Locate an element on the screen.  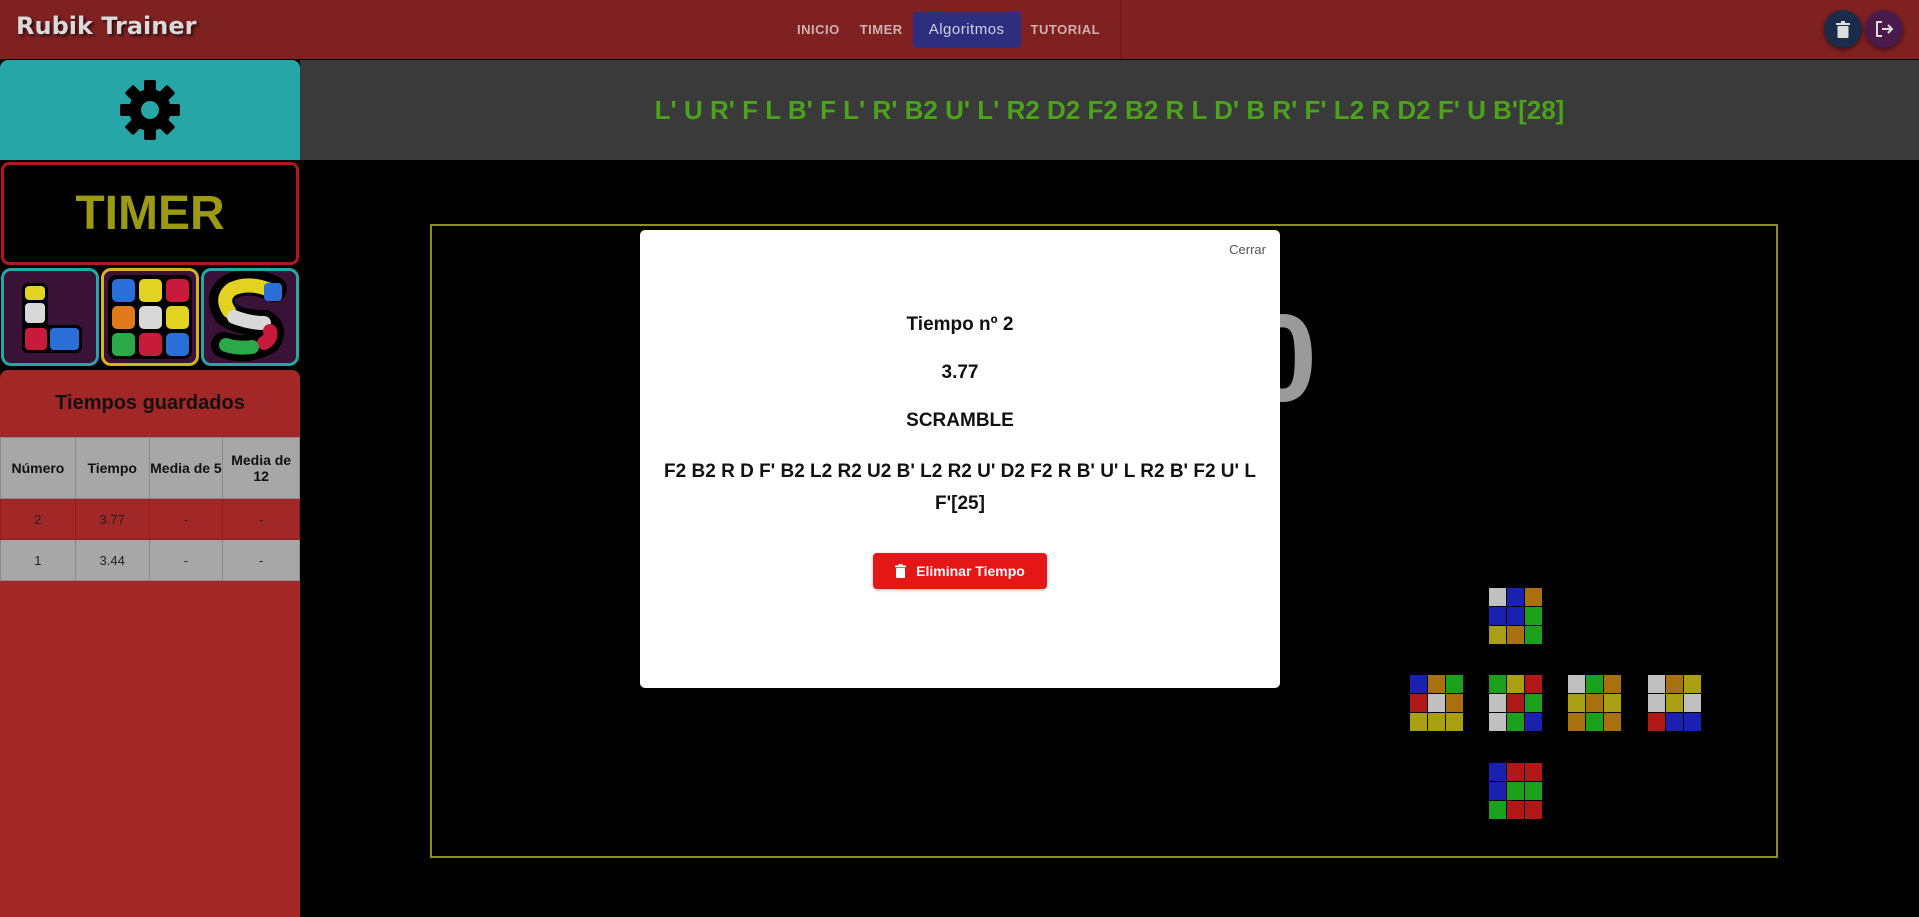
modal-heading: Tiempo nº 2 is located at coordinates (960, 324).